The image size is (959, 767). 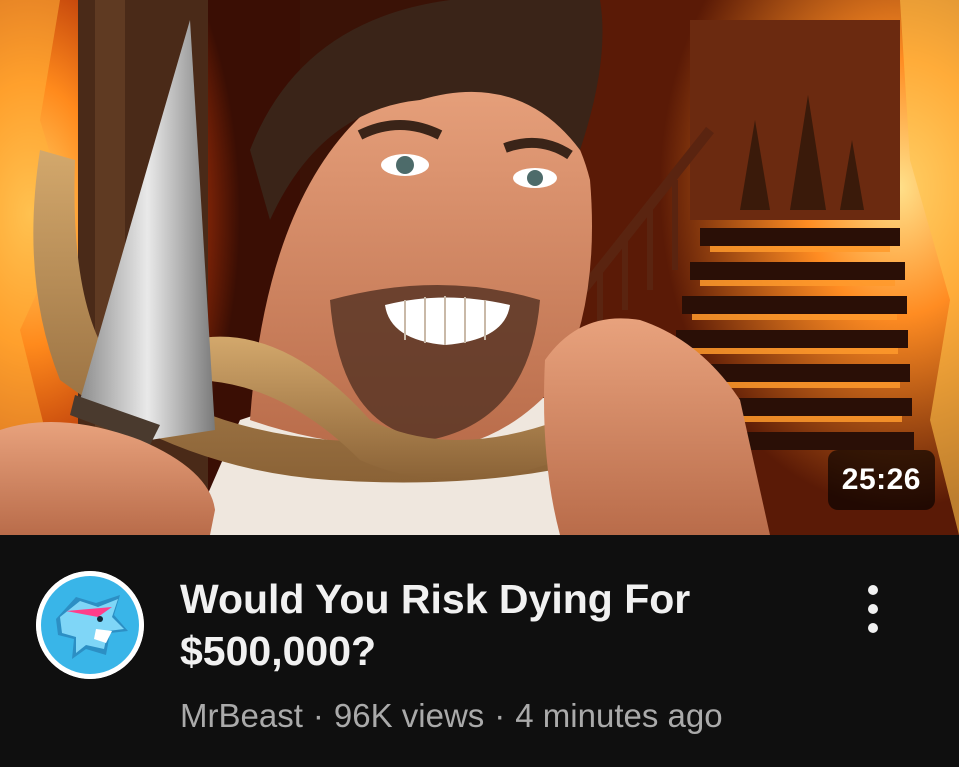 I want to click on channel-name: MrBeast, so click(x=241, y=715).